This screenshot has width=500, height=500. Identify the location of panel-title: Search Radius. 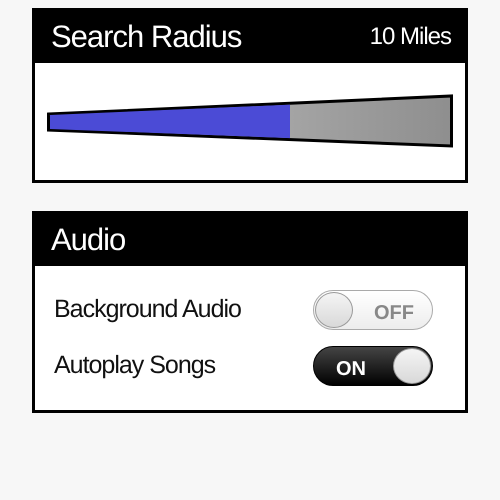
(146, 37).